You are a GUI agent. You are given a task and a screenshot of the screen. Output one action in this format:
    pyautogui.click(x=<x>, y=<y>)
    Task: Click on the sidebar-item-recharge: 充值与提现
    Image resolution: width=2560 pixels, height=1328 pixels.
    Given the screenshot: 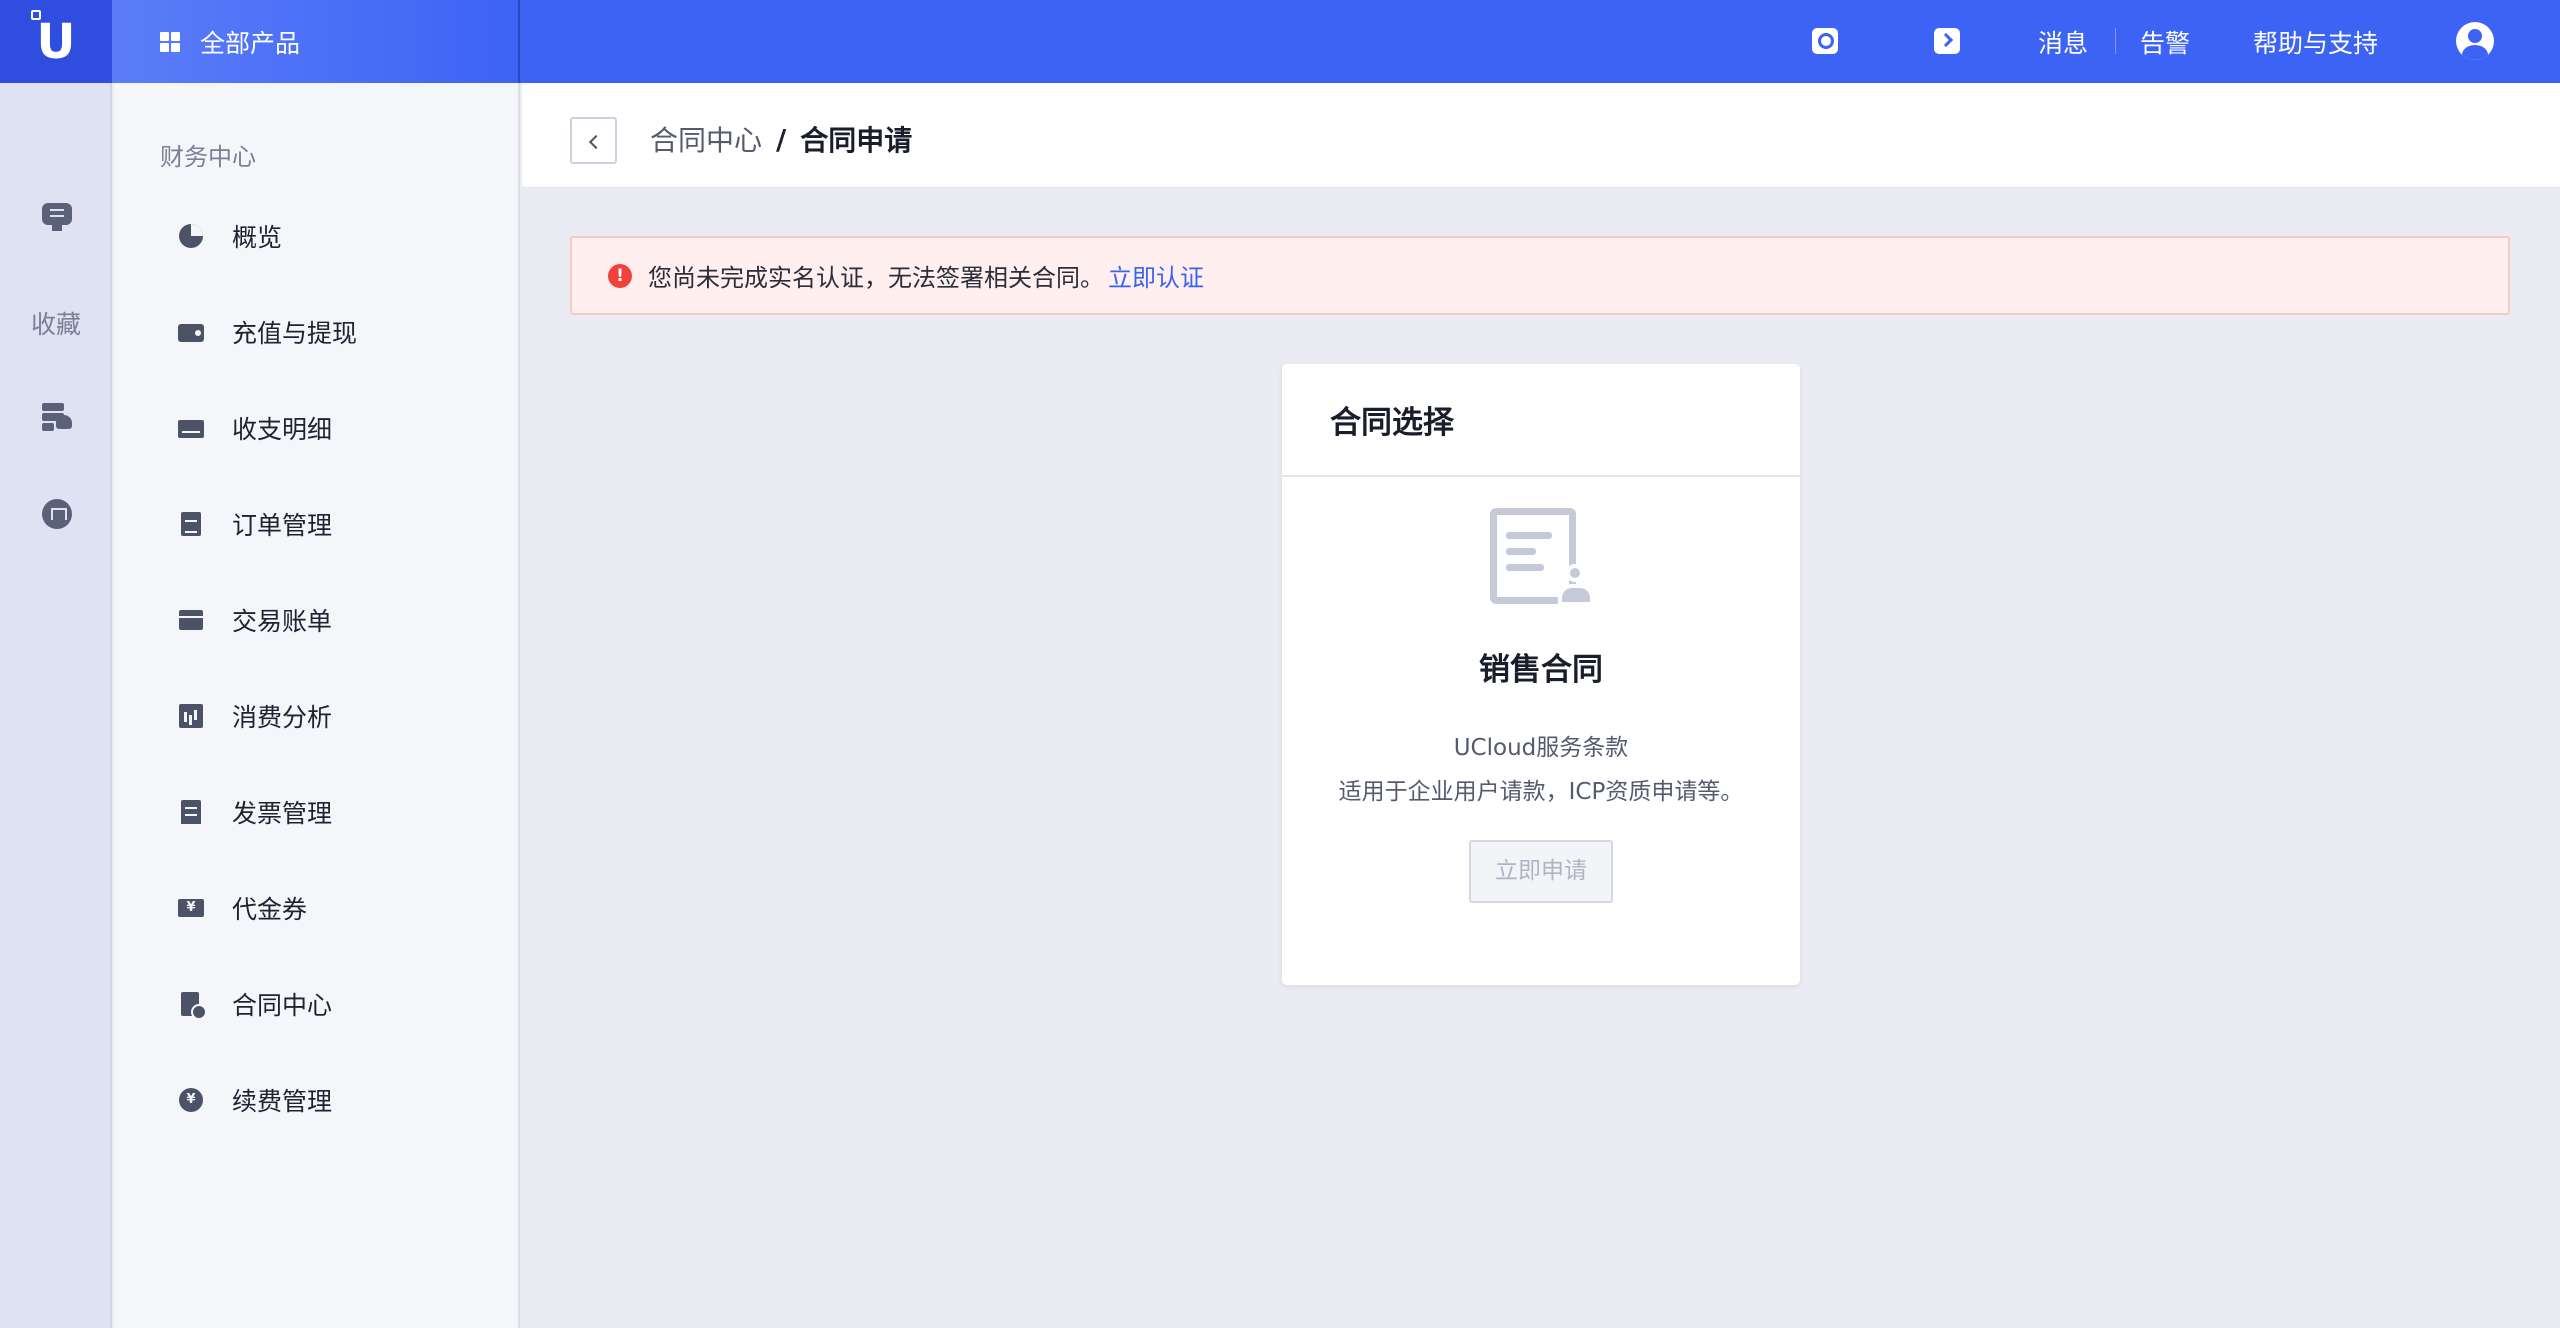 What is the action you would take?
    pyautogui.click(x=343, y=332)
    